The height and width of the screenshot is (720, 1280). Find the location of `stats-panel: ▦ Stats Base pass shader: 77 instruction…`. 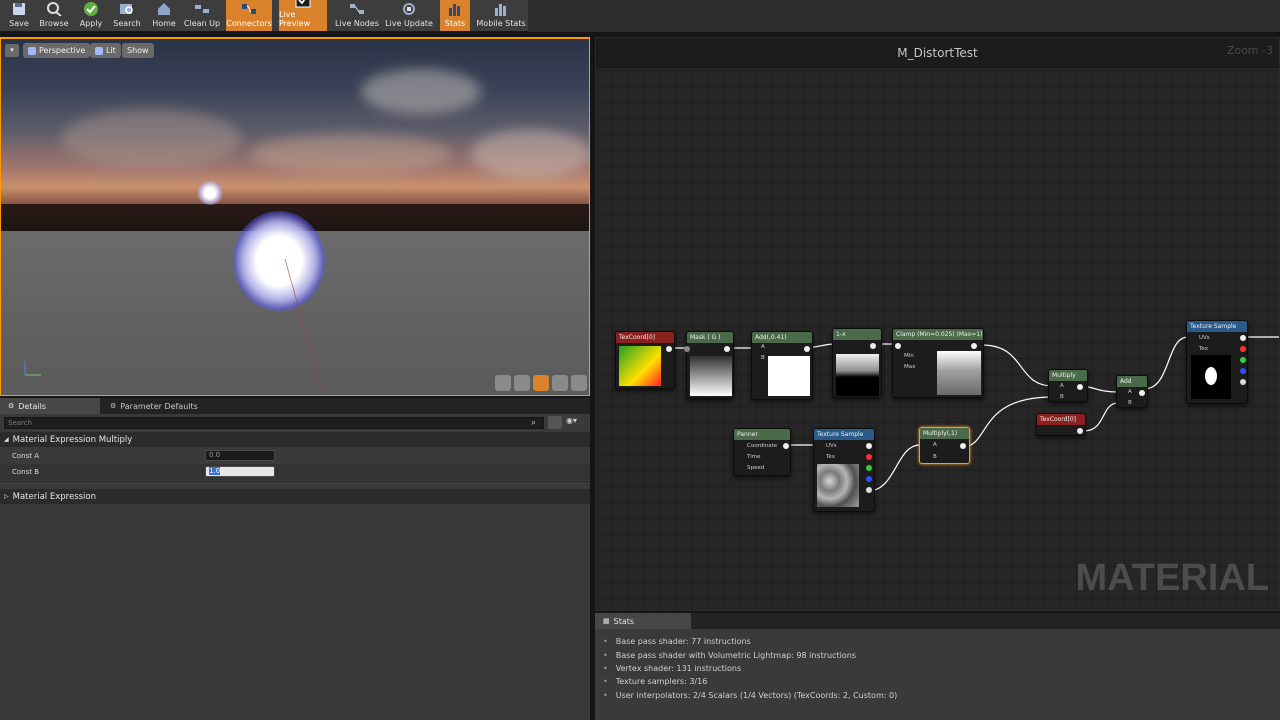

stats-panel: ▦ Stats Base pass shader: 77 instruction… is located at coordinates (937, 666).